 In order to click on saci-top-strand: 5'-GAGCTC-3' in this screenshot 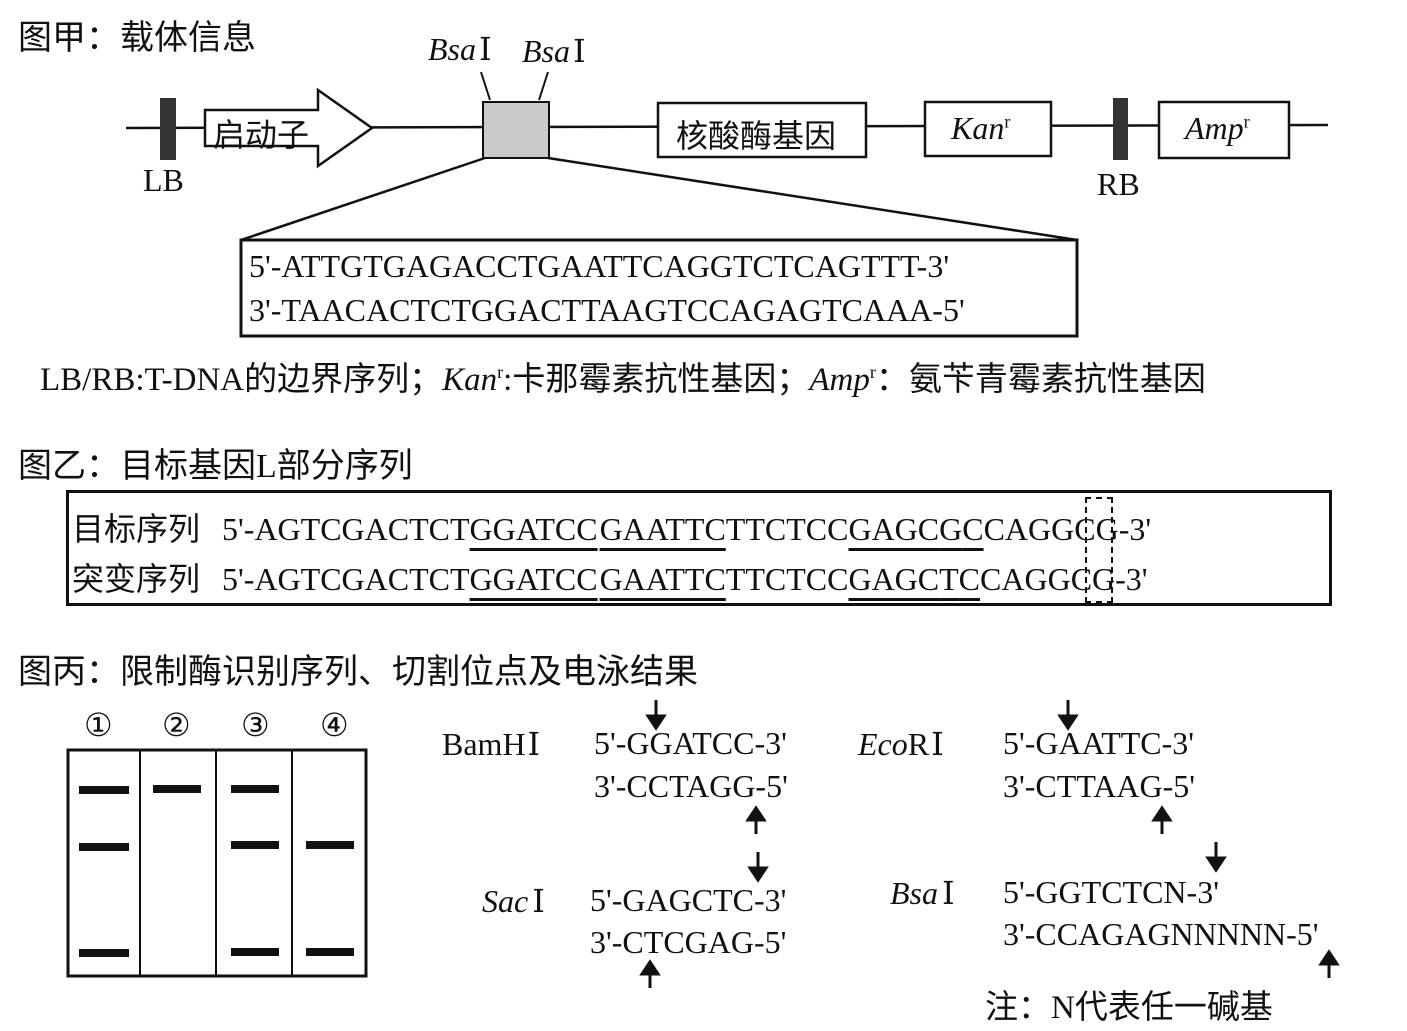, I will do `click(688, 900)`.